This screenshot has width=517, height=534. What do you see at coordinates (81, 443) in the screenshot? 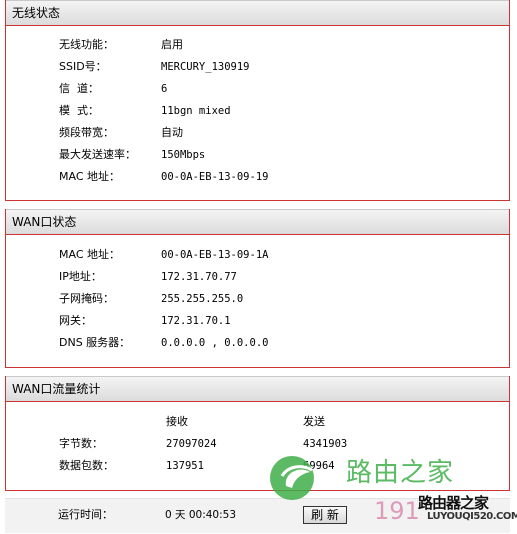
I see `field-label: 字节数：` at bounding box center [81, 443].